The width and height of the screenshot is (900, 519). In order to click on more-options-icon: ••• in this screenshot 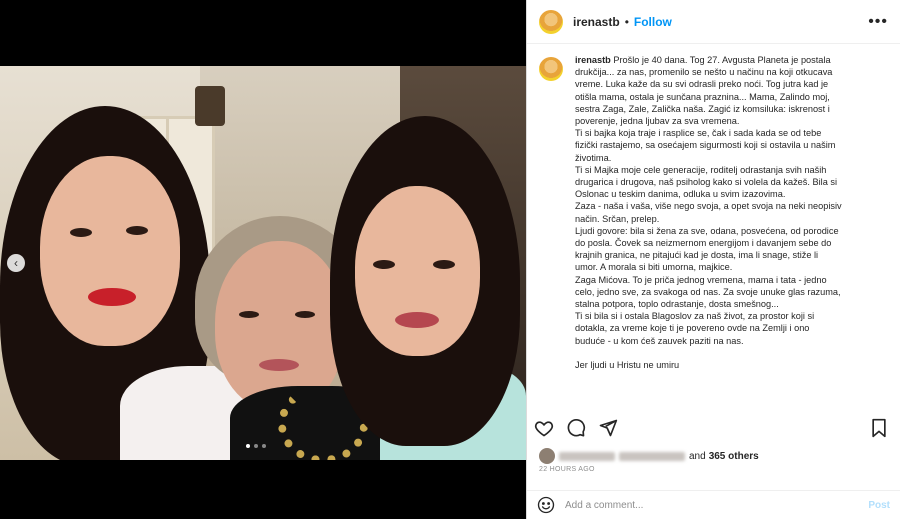, I will do `click(878, 22)`.